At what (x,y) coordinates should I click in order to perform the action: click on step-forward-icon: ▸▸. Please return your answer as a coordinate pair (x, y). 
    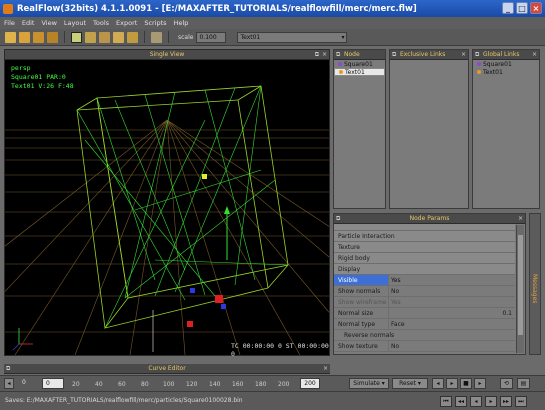
    Looking at the image, I should click on (506, 401).